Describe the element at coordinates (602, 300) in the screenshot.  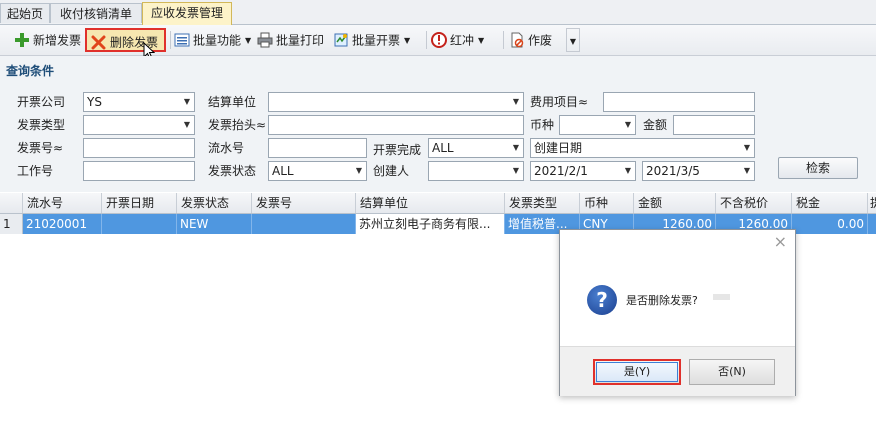
I see `question-icon: ?` at that location.